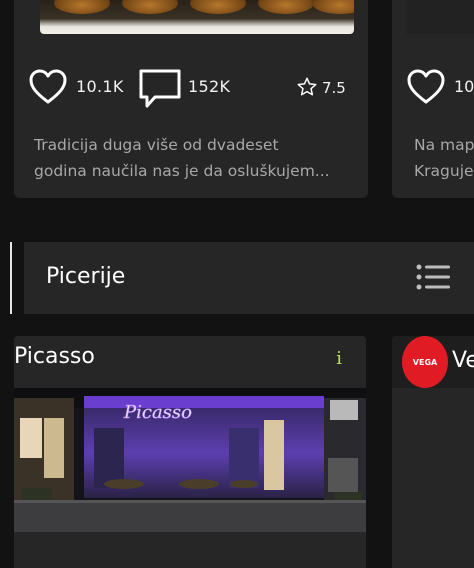  What do you see at coordinates (54, 356) in the screenshot?
I see `place-name: Picasso` at bounding box center [54, 356].